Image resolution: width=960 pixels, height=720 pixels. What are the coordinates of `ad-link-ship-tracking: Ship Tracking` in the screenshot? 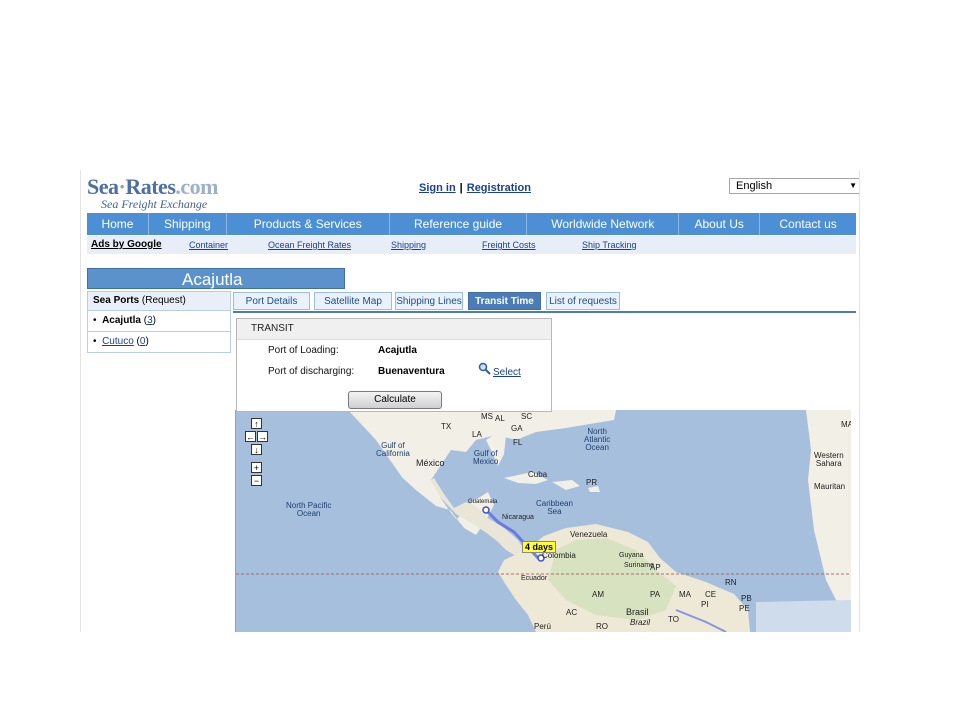 It's located at (609, 245).